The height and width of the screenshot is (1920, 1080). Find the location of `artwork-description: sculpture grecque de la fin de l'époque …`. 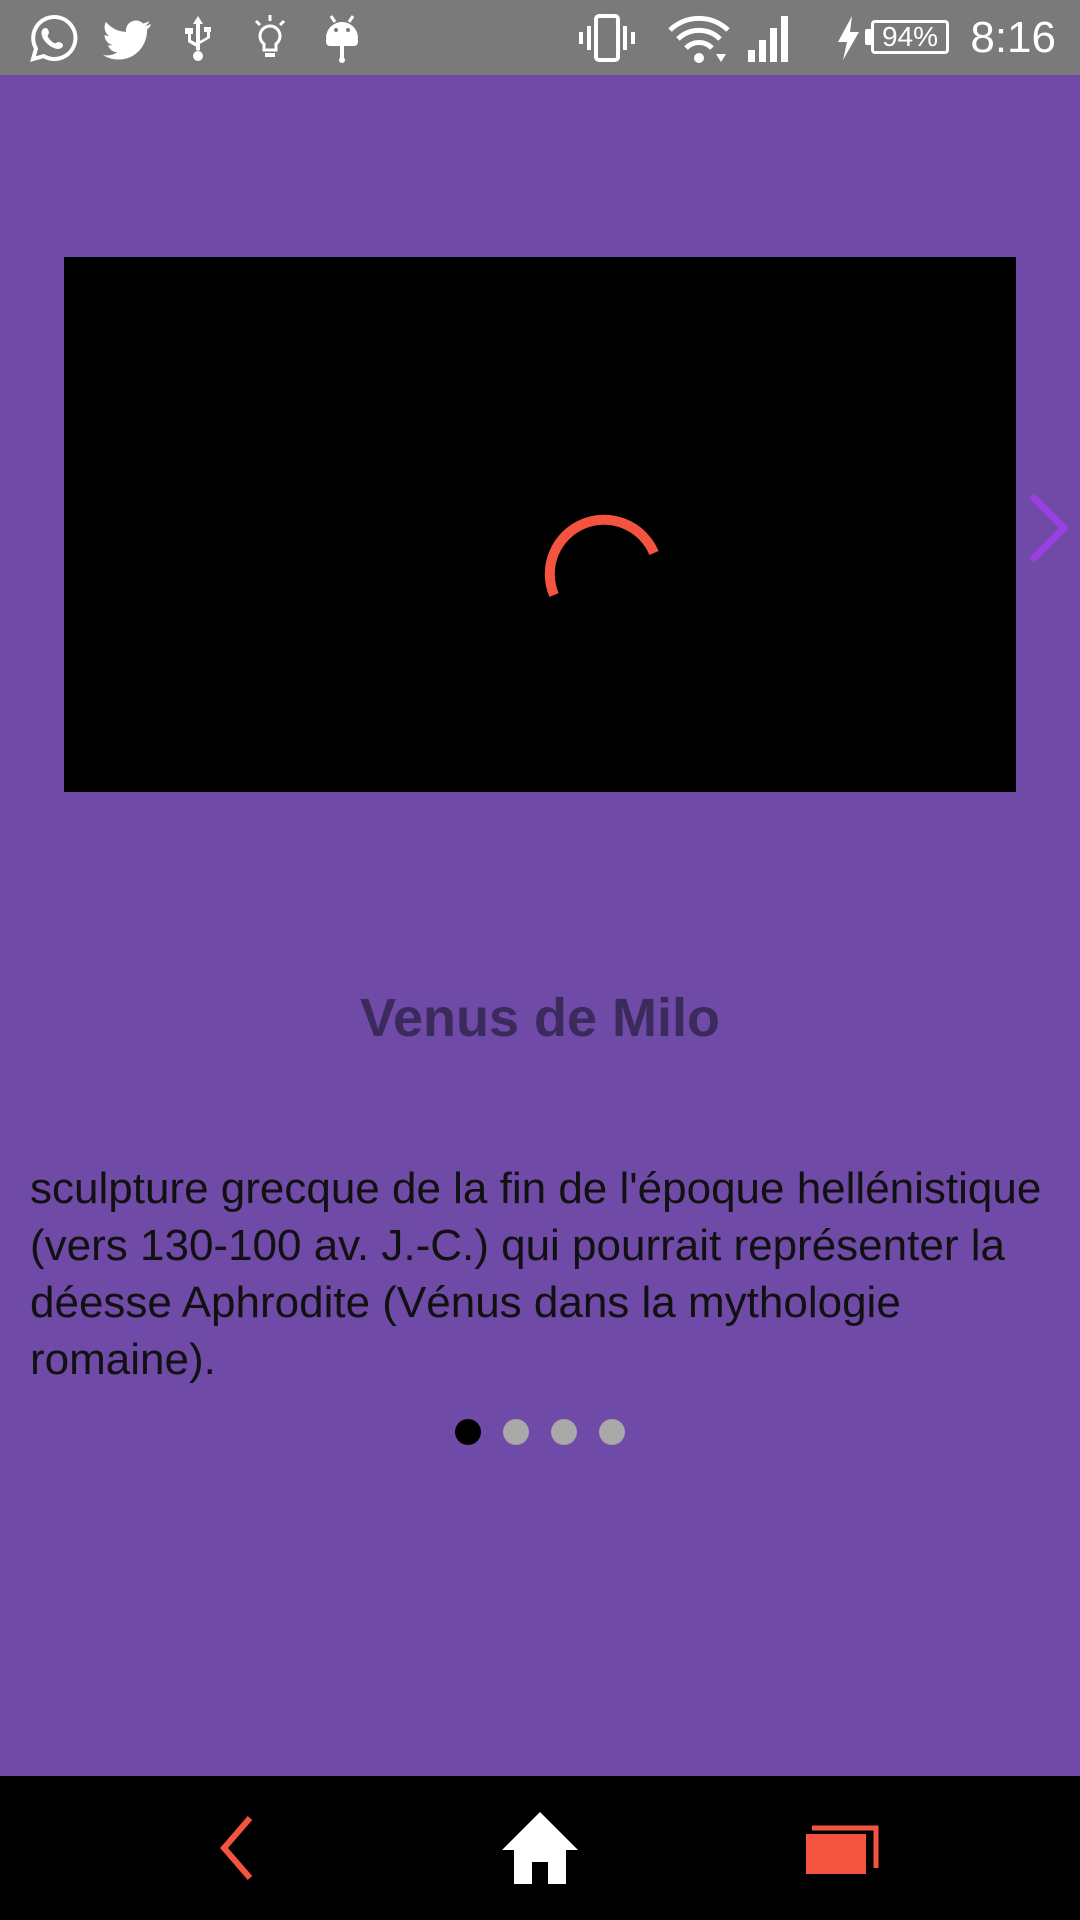

artwork-description: sculpture grecque de la fin de l'époque … is located at coordinates (536, 1274).